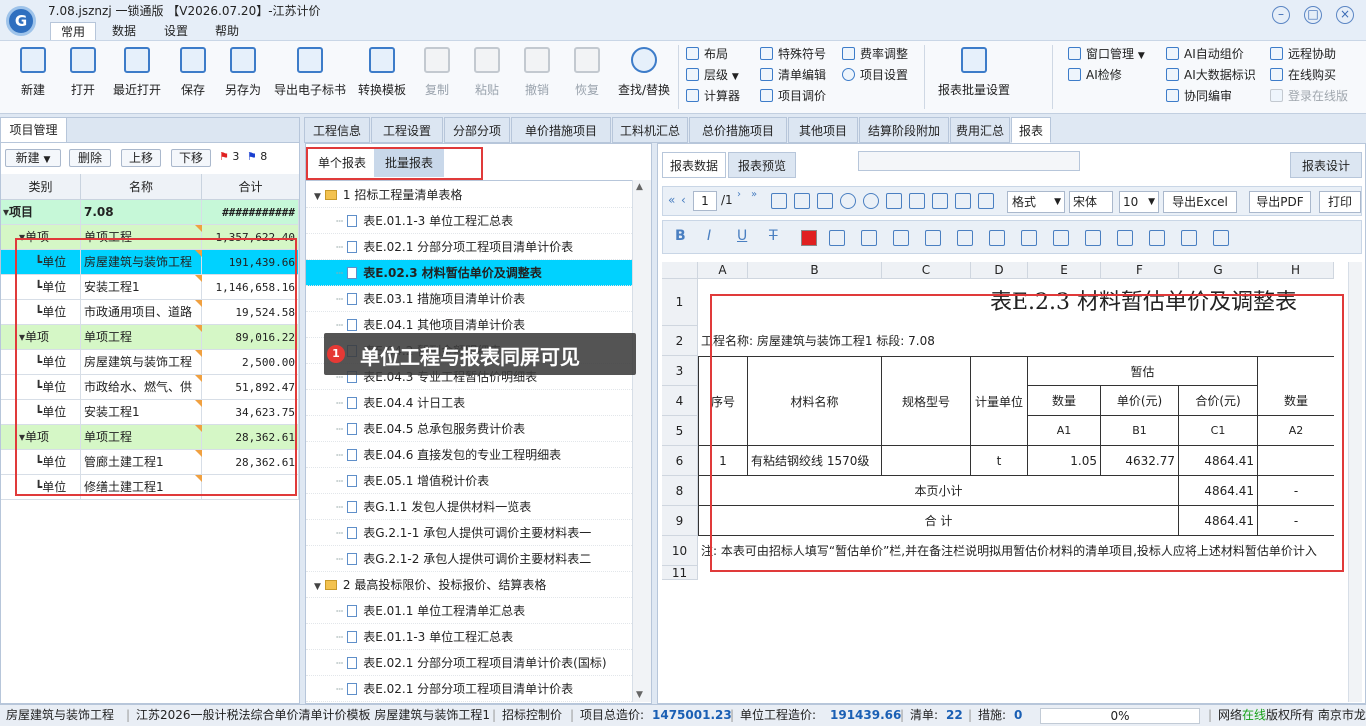  I want to click on login-online-button: 登录在线版, so click(1309, 96).